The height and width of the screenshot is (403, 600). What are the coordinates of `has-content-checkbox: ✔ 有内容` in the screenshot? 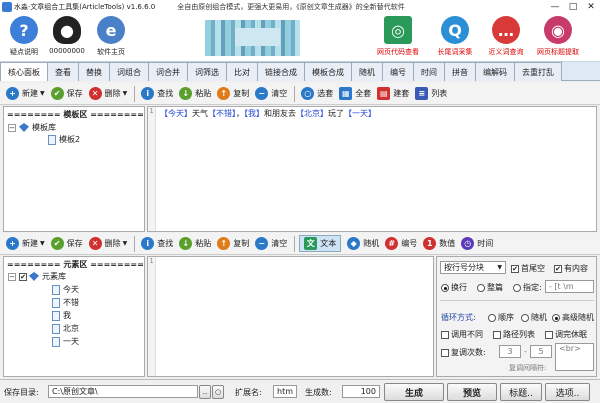 It's located at (571, 268).